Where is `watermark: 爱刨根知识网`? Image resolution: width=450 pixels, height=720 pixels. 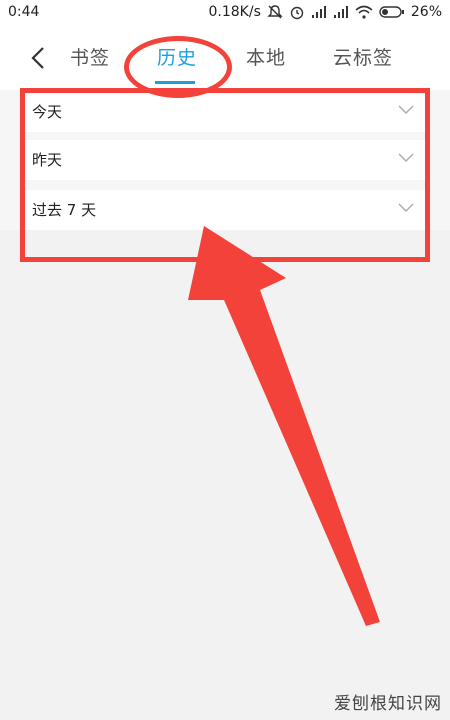 watermark: 爱刨根知识网 is located at coordinates (388, 704).